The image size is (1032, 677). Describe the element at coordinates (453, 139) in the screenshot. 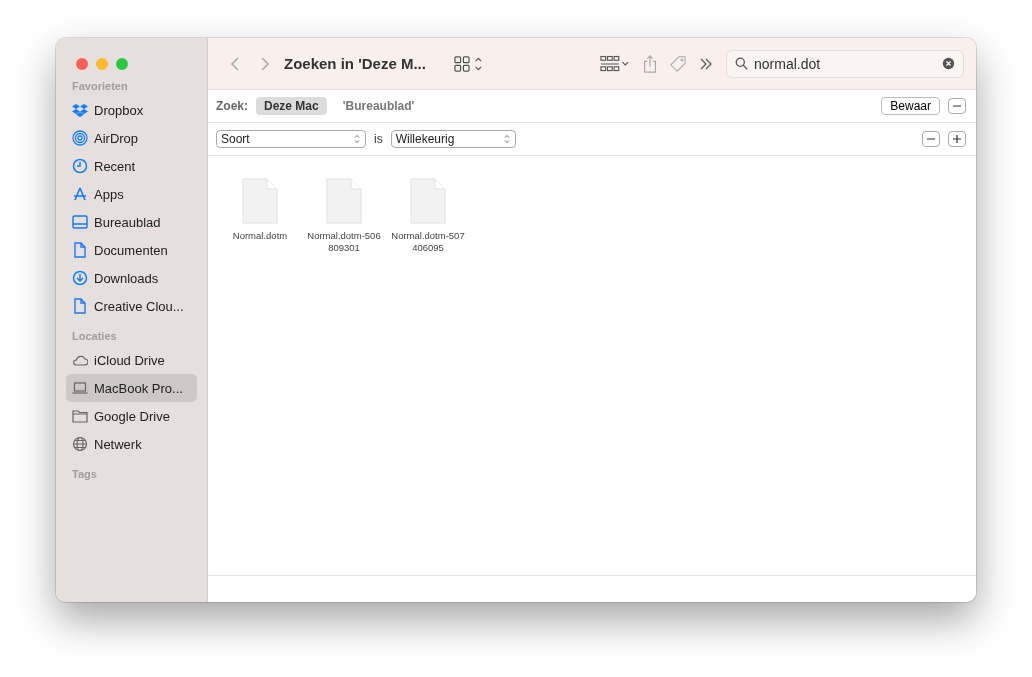

I see `value-dropdown: Willekeurig` at that location.